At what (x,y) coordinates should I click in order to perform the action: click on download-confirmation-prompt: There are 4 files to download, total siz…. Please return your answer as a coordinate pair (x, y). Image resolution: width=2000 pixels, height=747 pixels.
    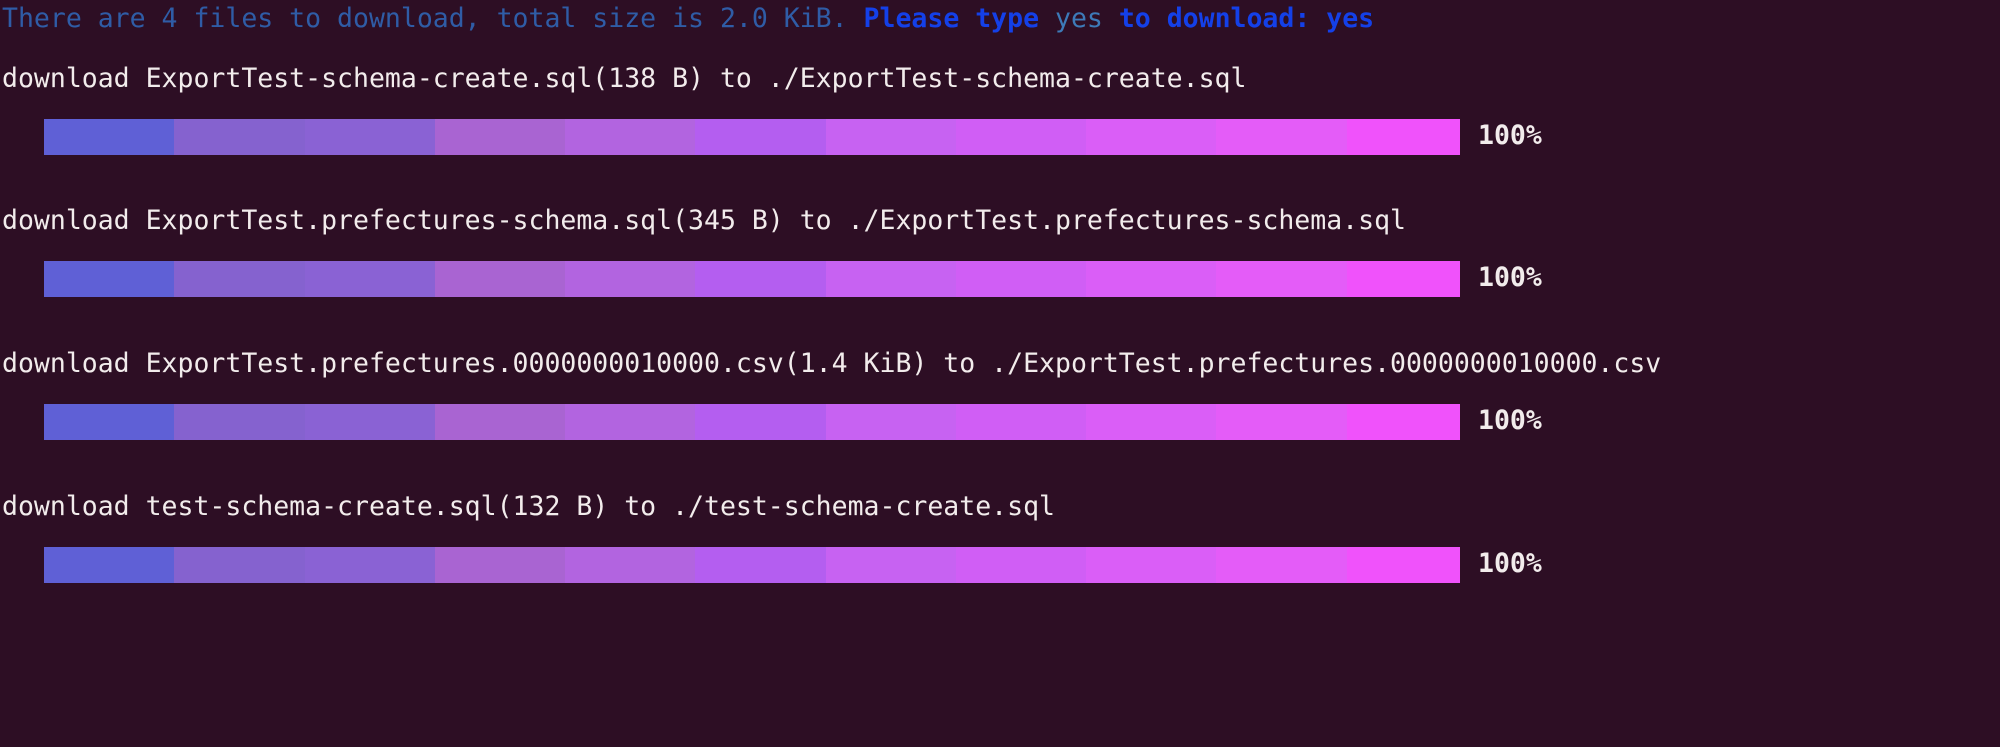
    Looking at the image, I should click on (688, 19).